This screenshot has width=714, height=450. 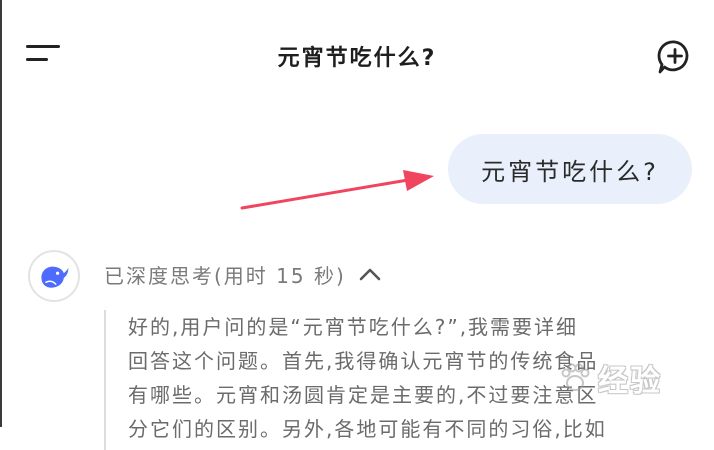 I want to click on watermark: 经验, so click(x=610, y=378).